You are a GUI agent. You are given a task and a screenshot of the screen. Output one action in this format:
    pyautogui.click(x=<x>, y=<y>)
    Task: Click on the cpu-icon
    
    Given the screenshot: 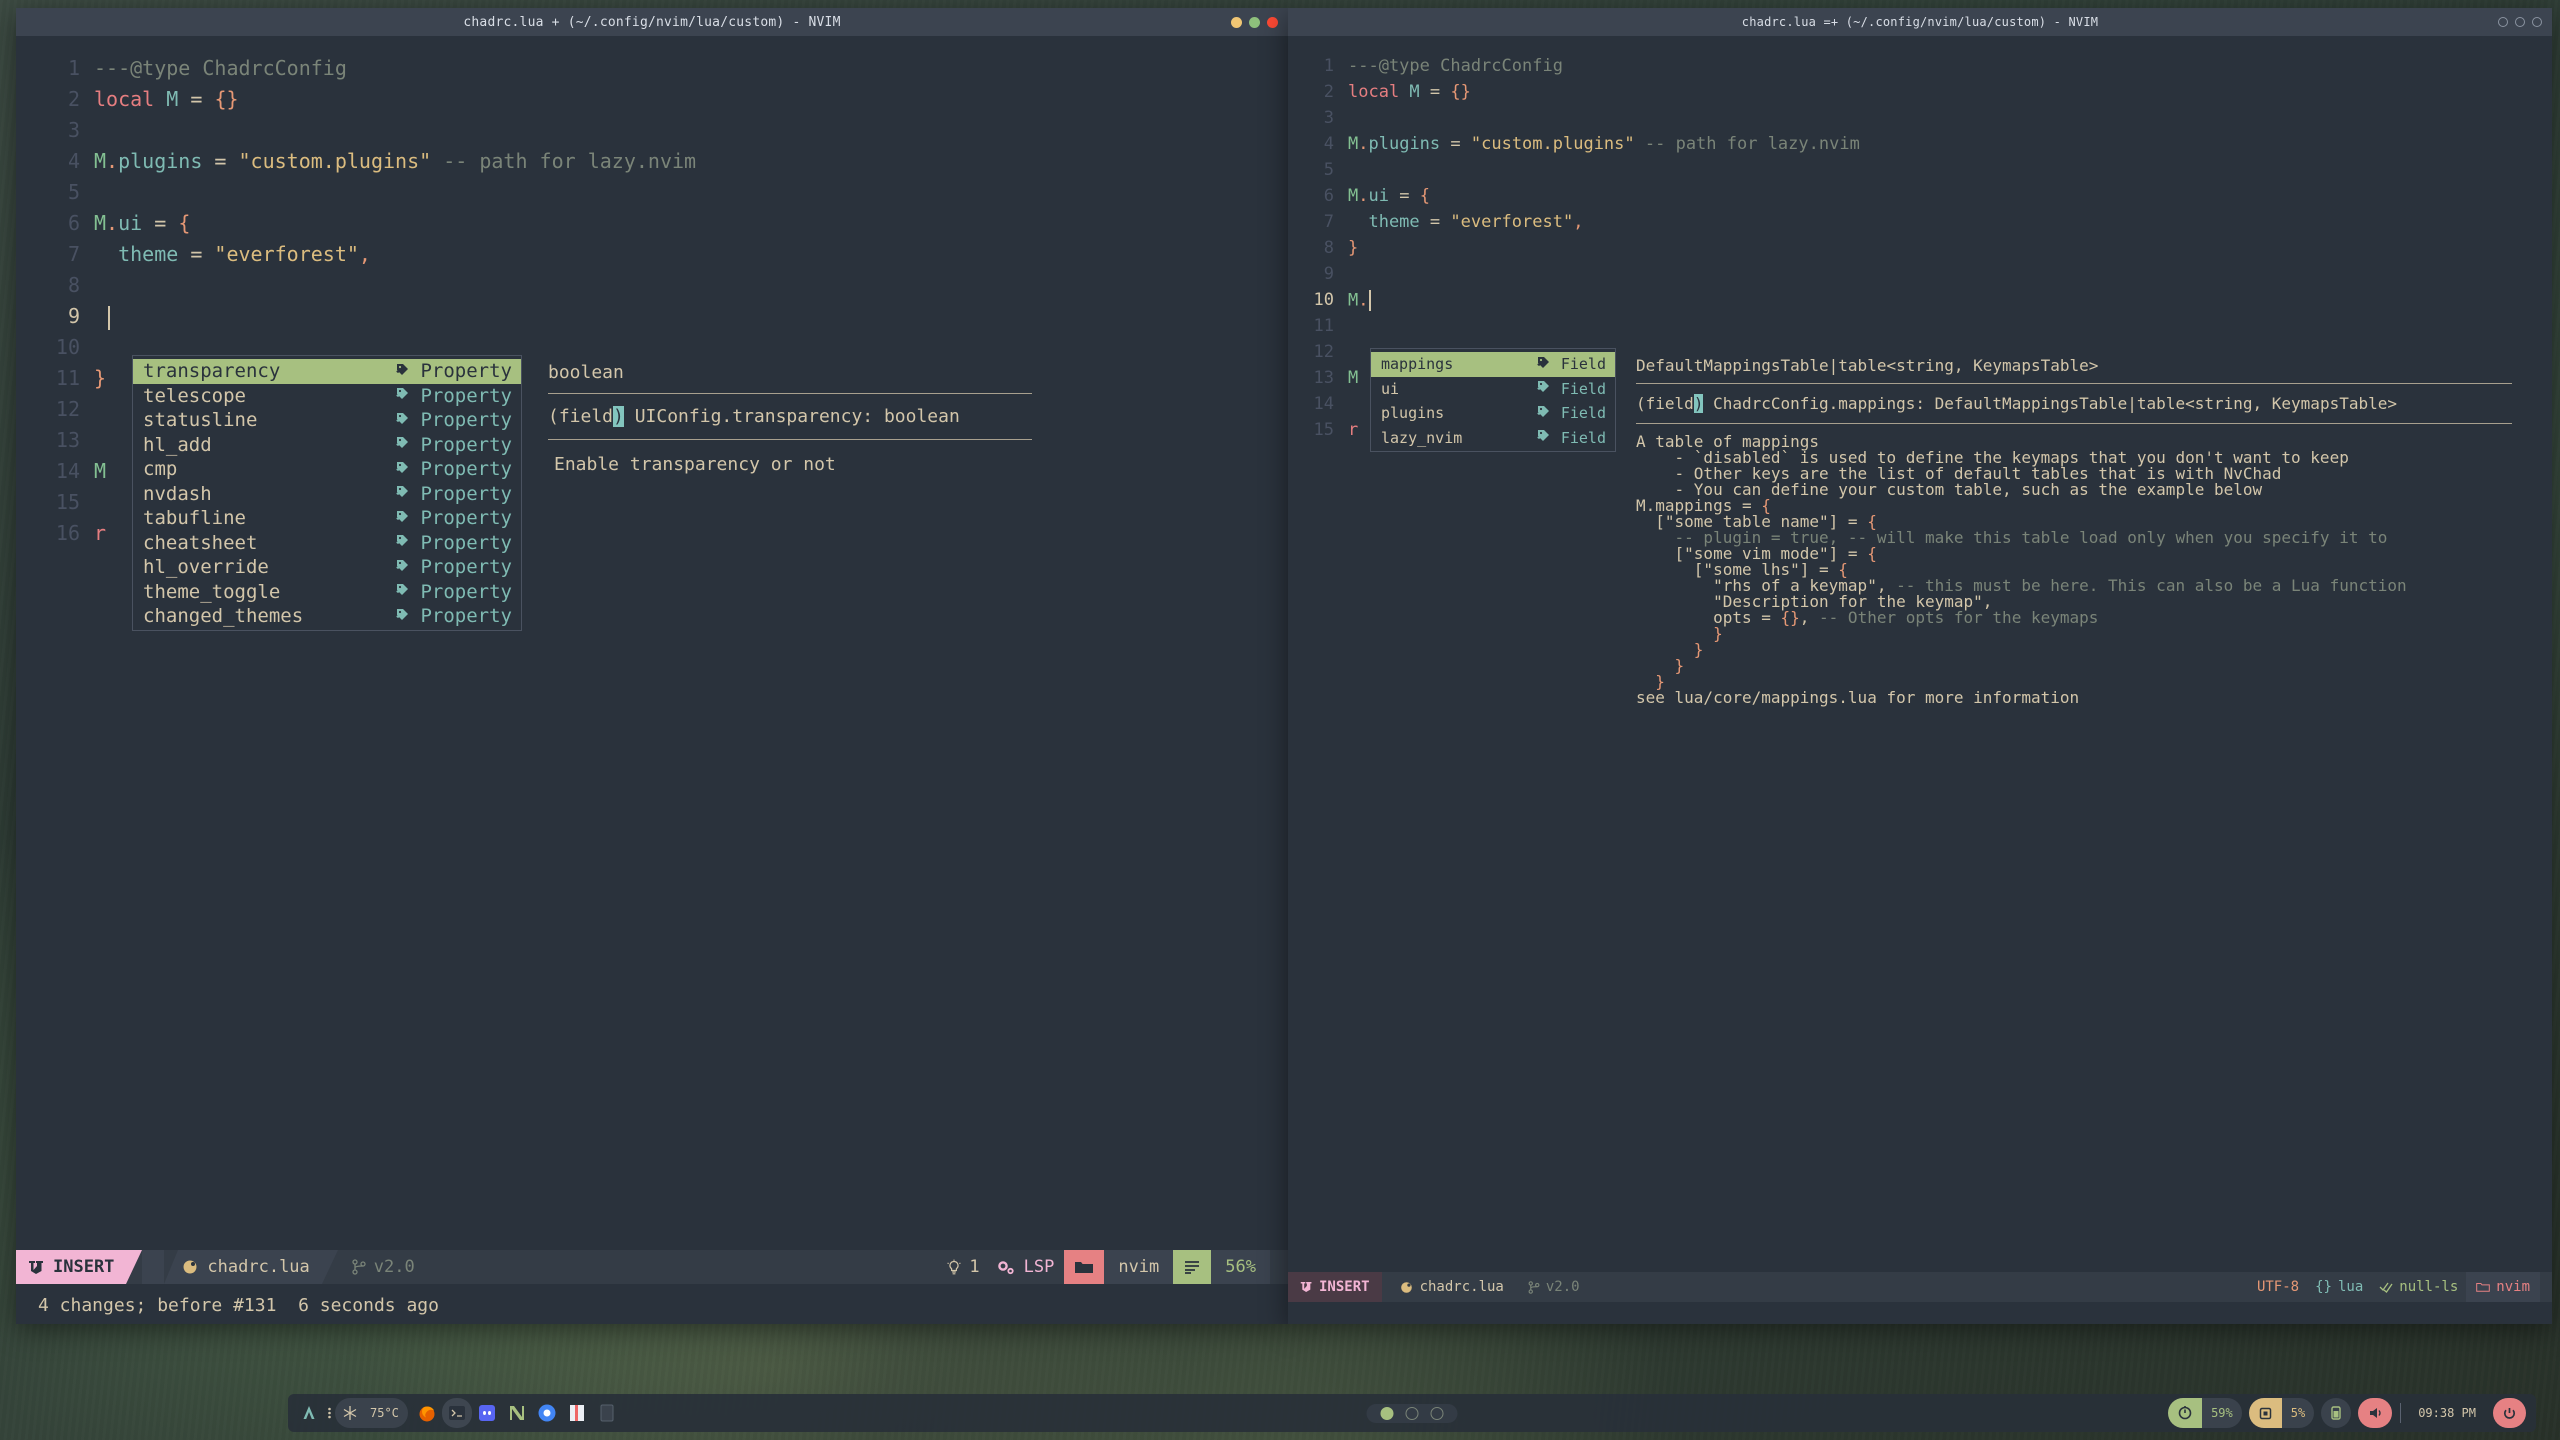 What is the action you would take?
    pyautogui.click(x=2185, y=1413)
    